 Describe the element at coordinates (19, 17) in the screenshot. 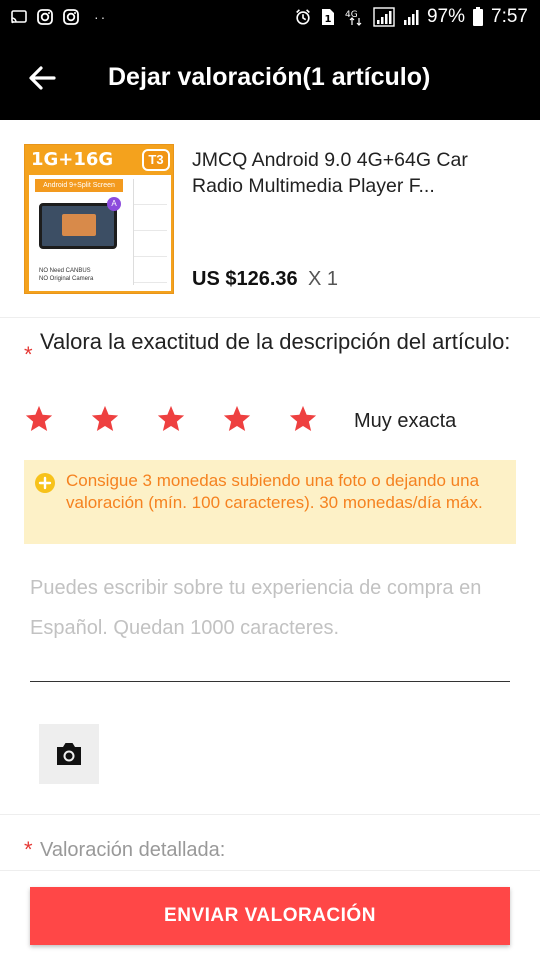

I see `cast-icon` at that location.